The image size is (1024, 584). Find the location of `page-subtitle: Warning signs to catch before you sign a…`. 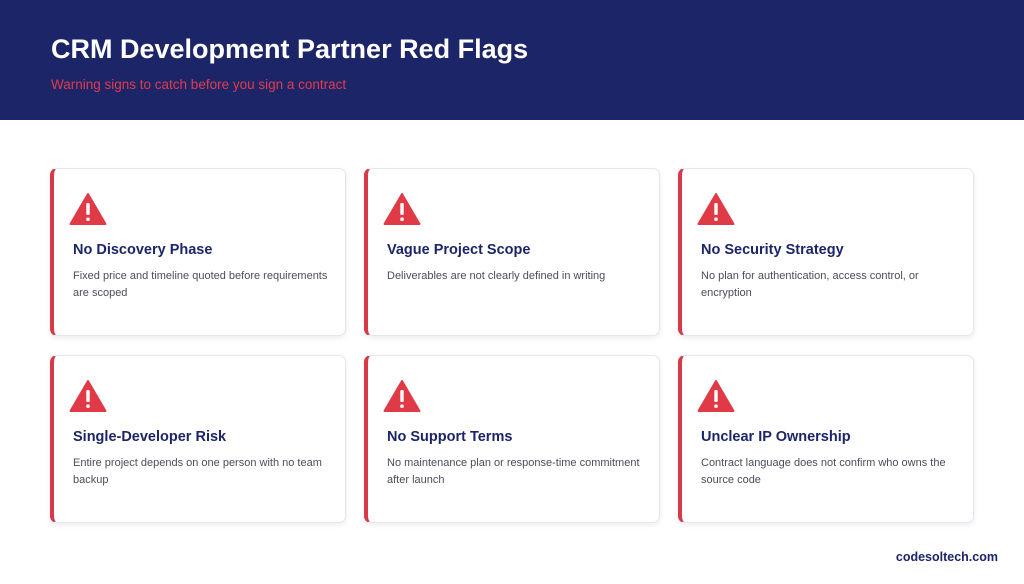

page-subtitle: Warning signs to catch before you sign a… is located at coordinates (199, 84).